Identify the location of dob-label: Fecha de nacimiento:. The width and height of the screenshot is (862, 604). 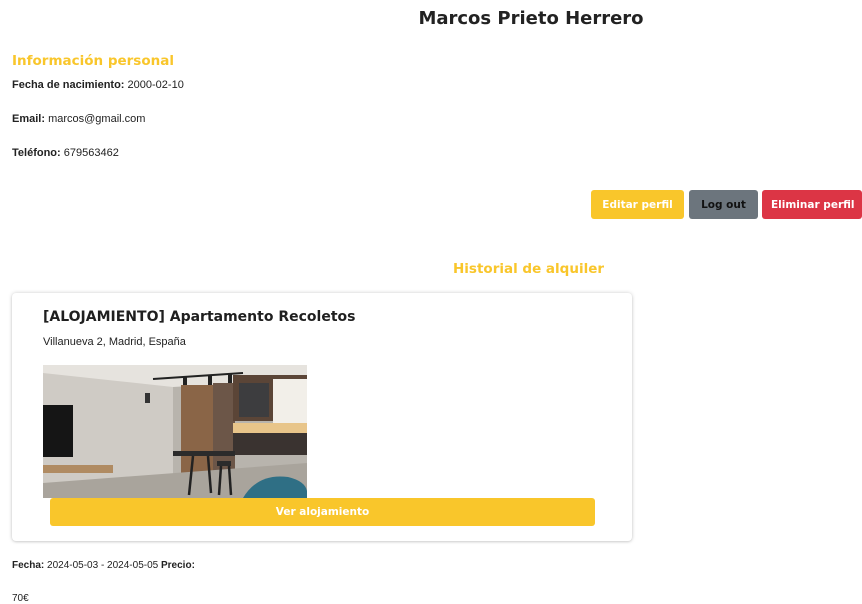
(68, 85).